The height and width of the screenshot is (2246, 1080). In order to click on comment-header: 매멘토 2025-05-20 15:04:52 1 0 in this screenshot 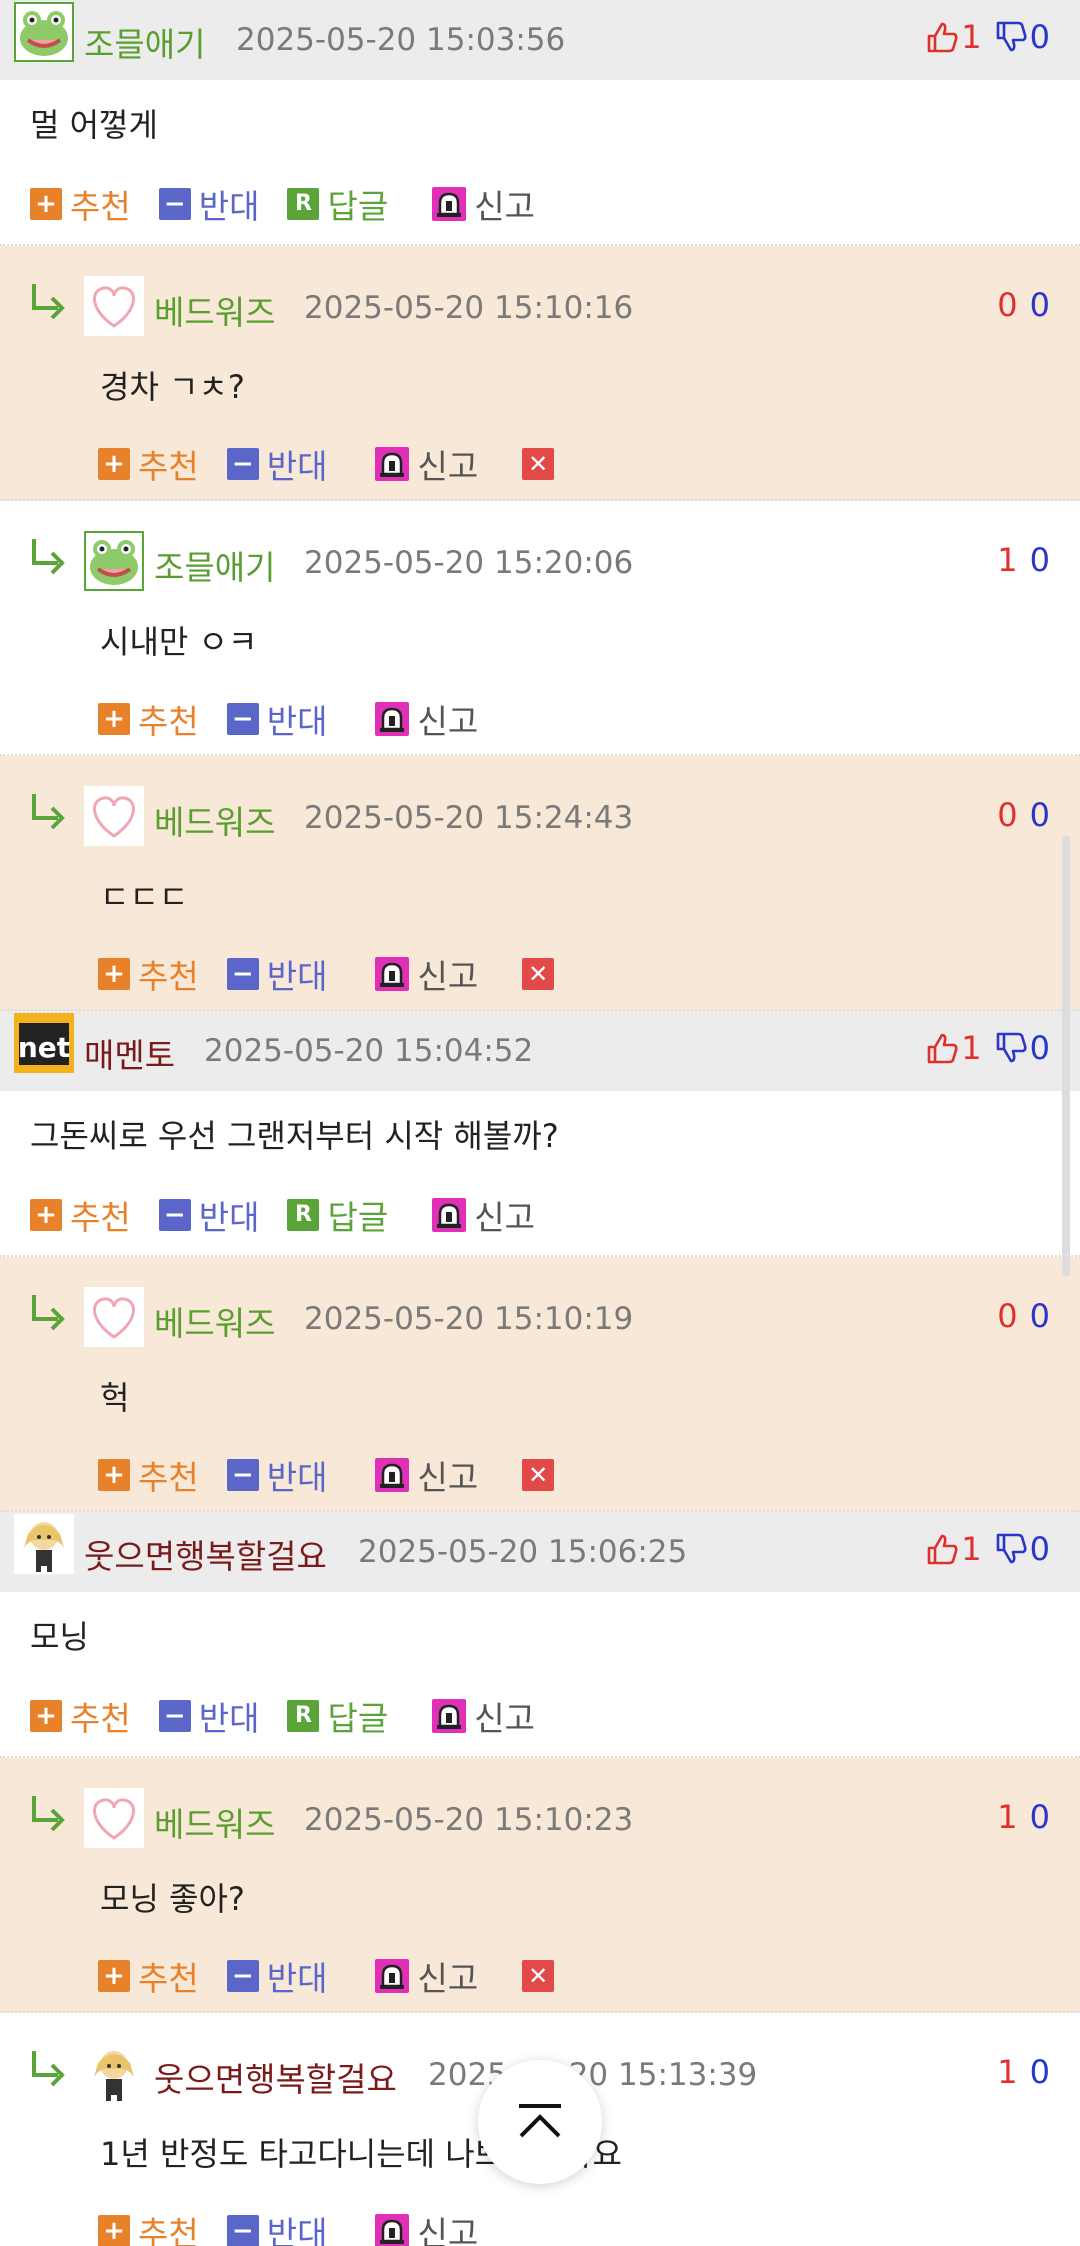, I will do `click(540, 1051)`.